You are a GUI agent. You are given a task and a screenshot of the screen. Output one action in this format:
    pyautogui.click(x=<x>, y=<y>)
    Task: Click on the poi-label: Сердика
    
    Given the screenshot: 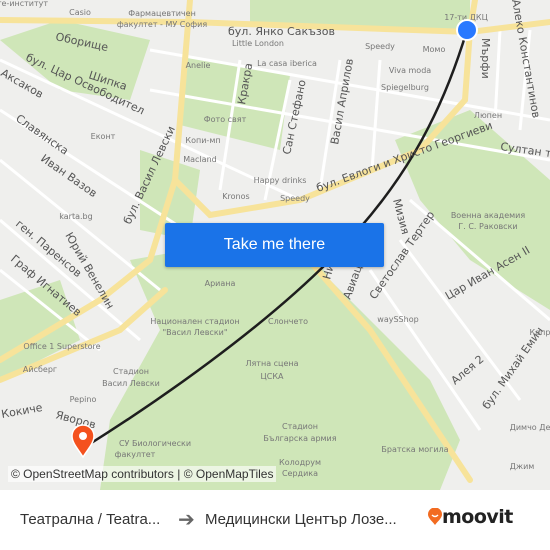 What is the action you would take?
    pyautogui.click(x=300, y=473)
    